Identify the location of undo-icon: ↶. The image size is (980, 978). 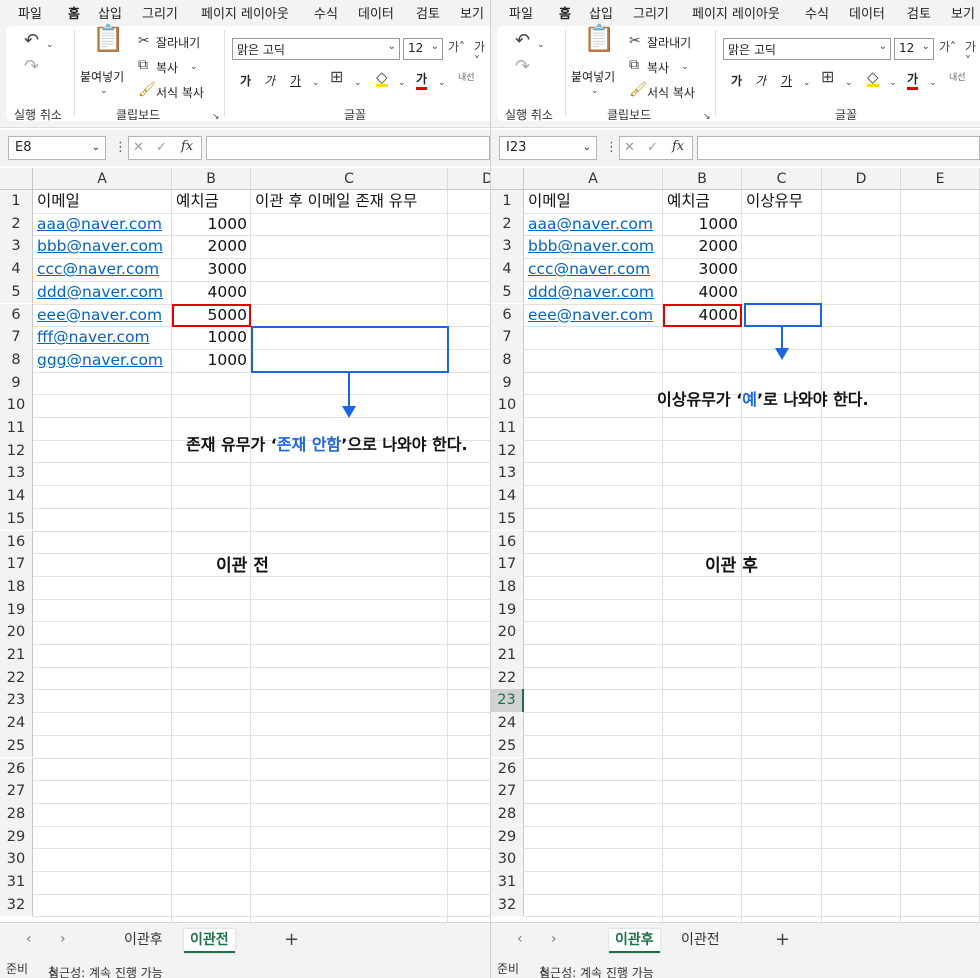
(31, 41).